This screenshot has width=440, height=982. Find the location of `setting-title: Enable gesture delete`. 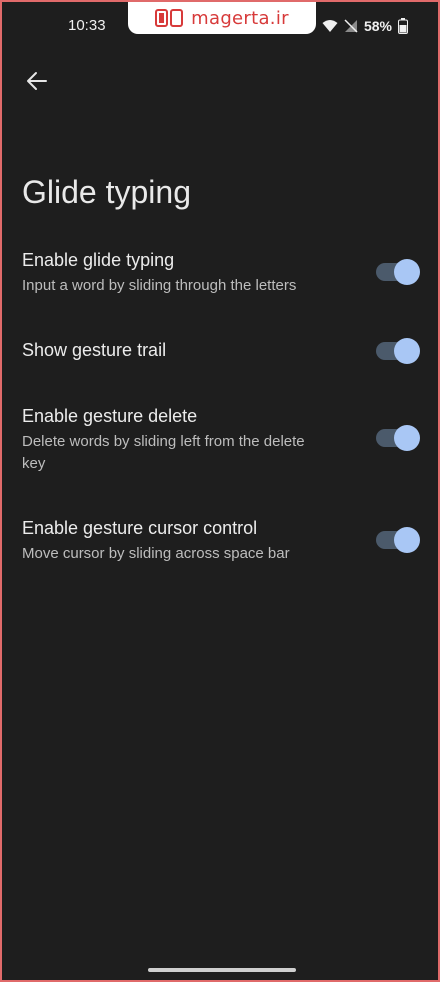

setting-title: Enable gesture delete is located at coordinates (110, 416).